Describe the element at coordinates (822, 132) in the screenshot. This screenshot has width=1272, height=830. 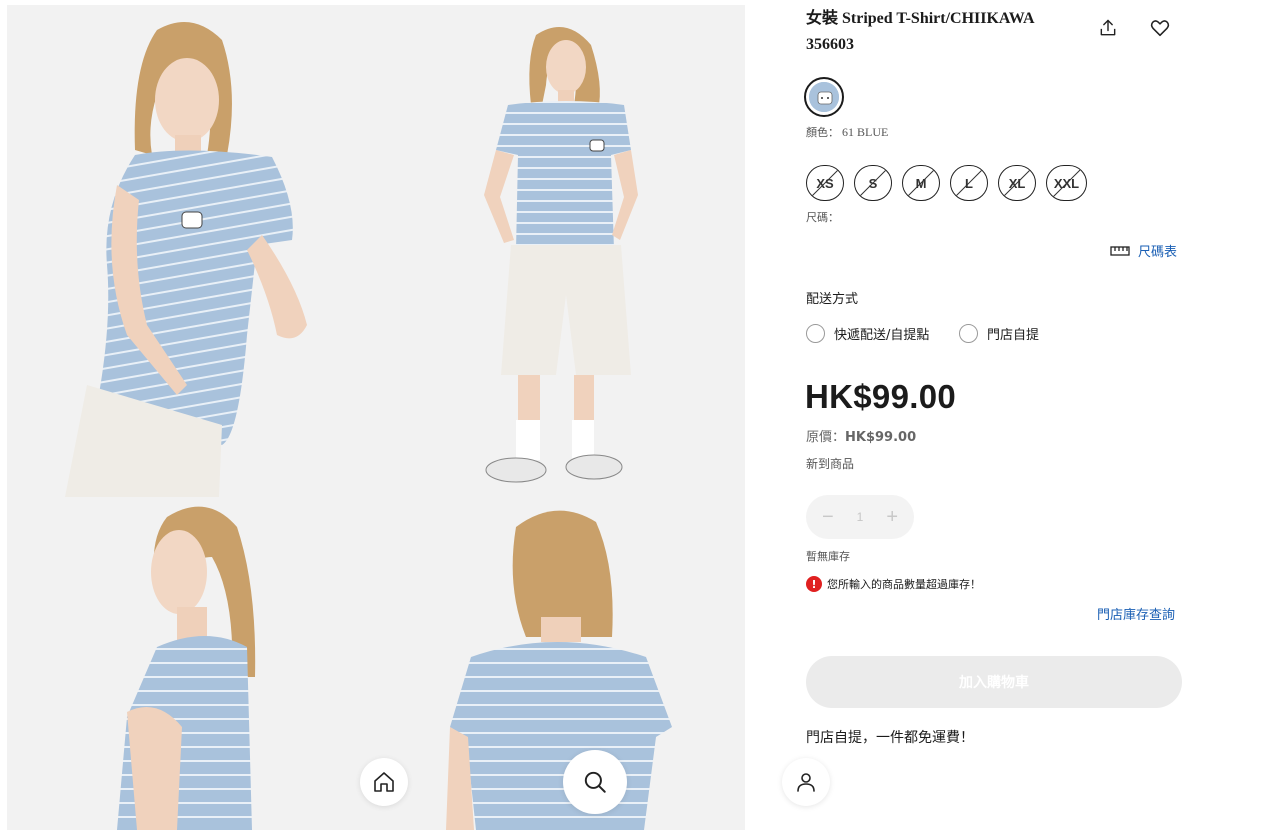
I see `color-label: 顏色：` at that location.